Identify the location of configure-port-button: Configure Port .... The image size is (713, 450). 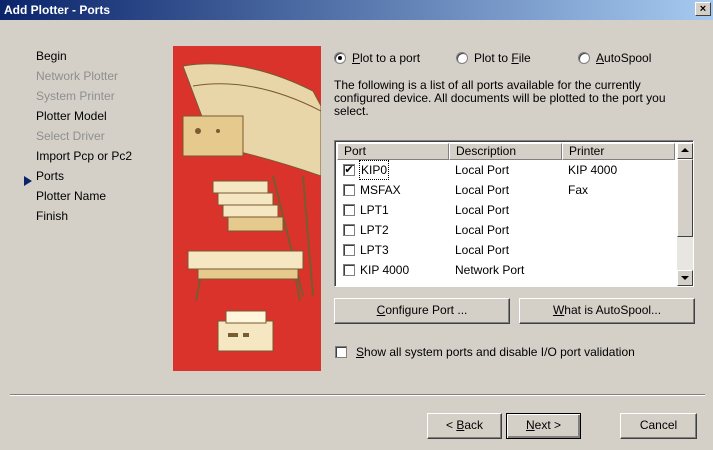
(422, 311).